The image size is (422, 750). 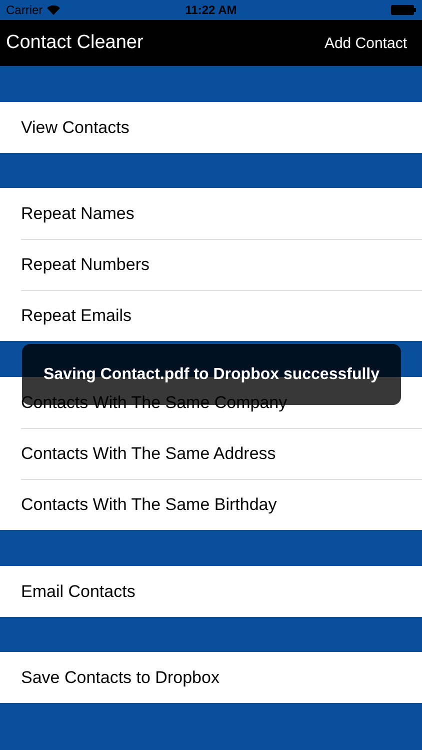 I want to click on menu-item: Contacts With The Same Address, so click(x=148, y=454).